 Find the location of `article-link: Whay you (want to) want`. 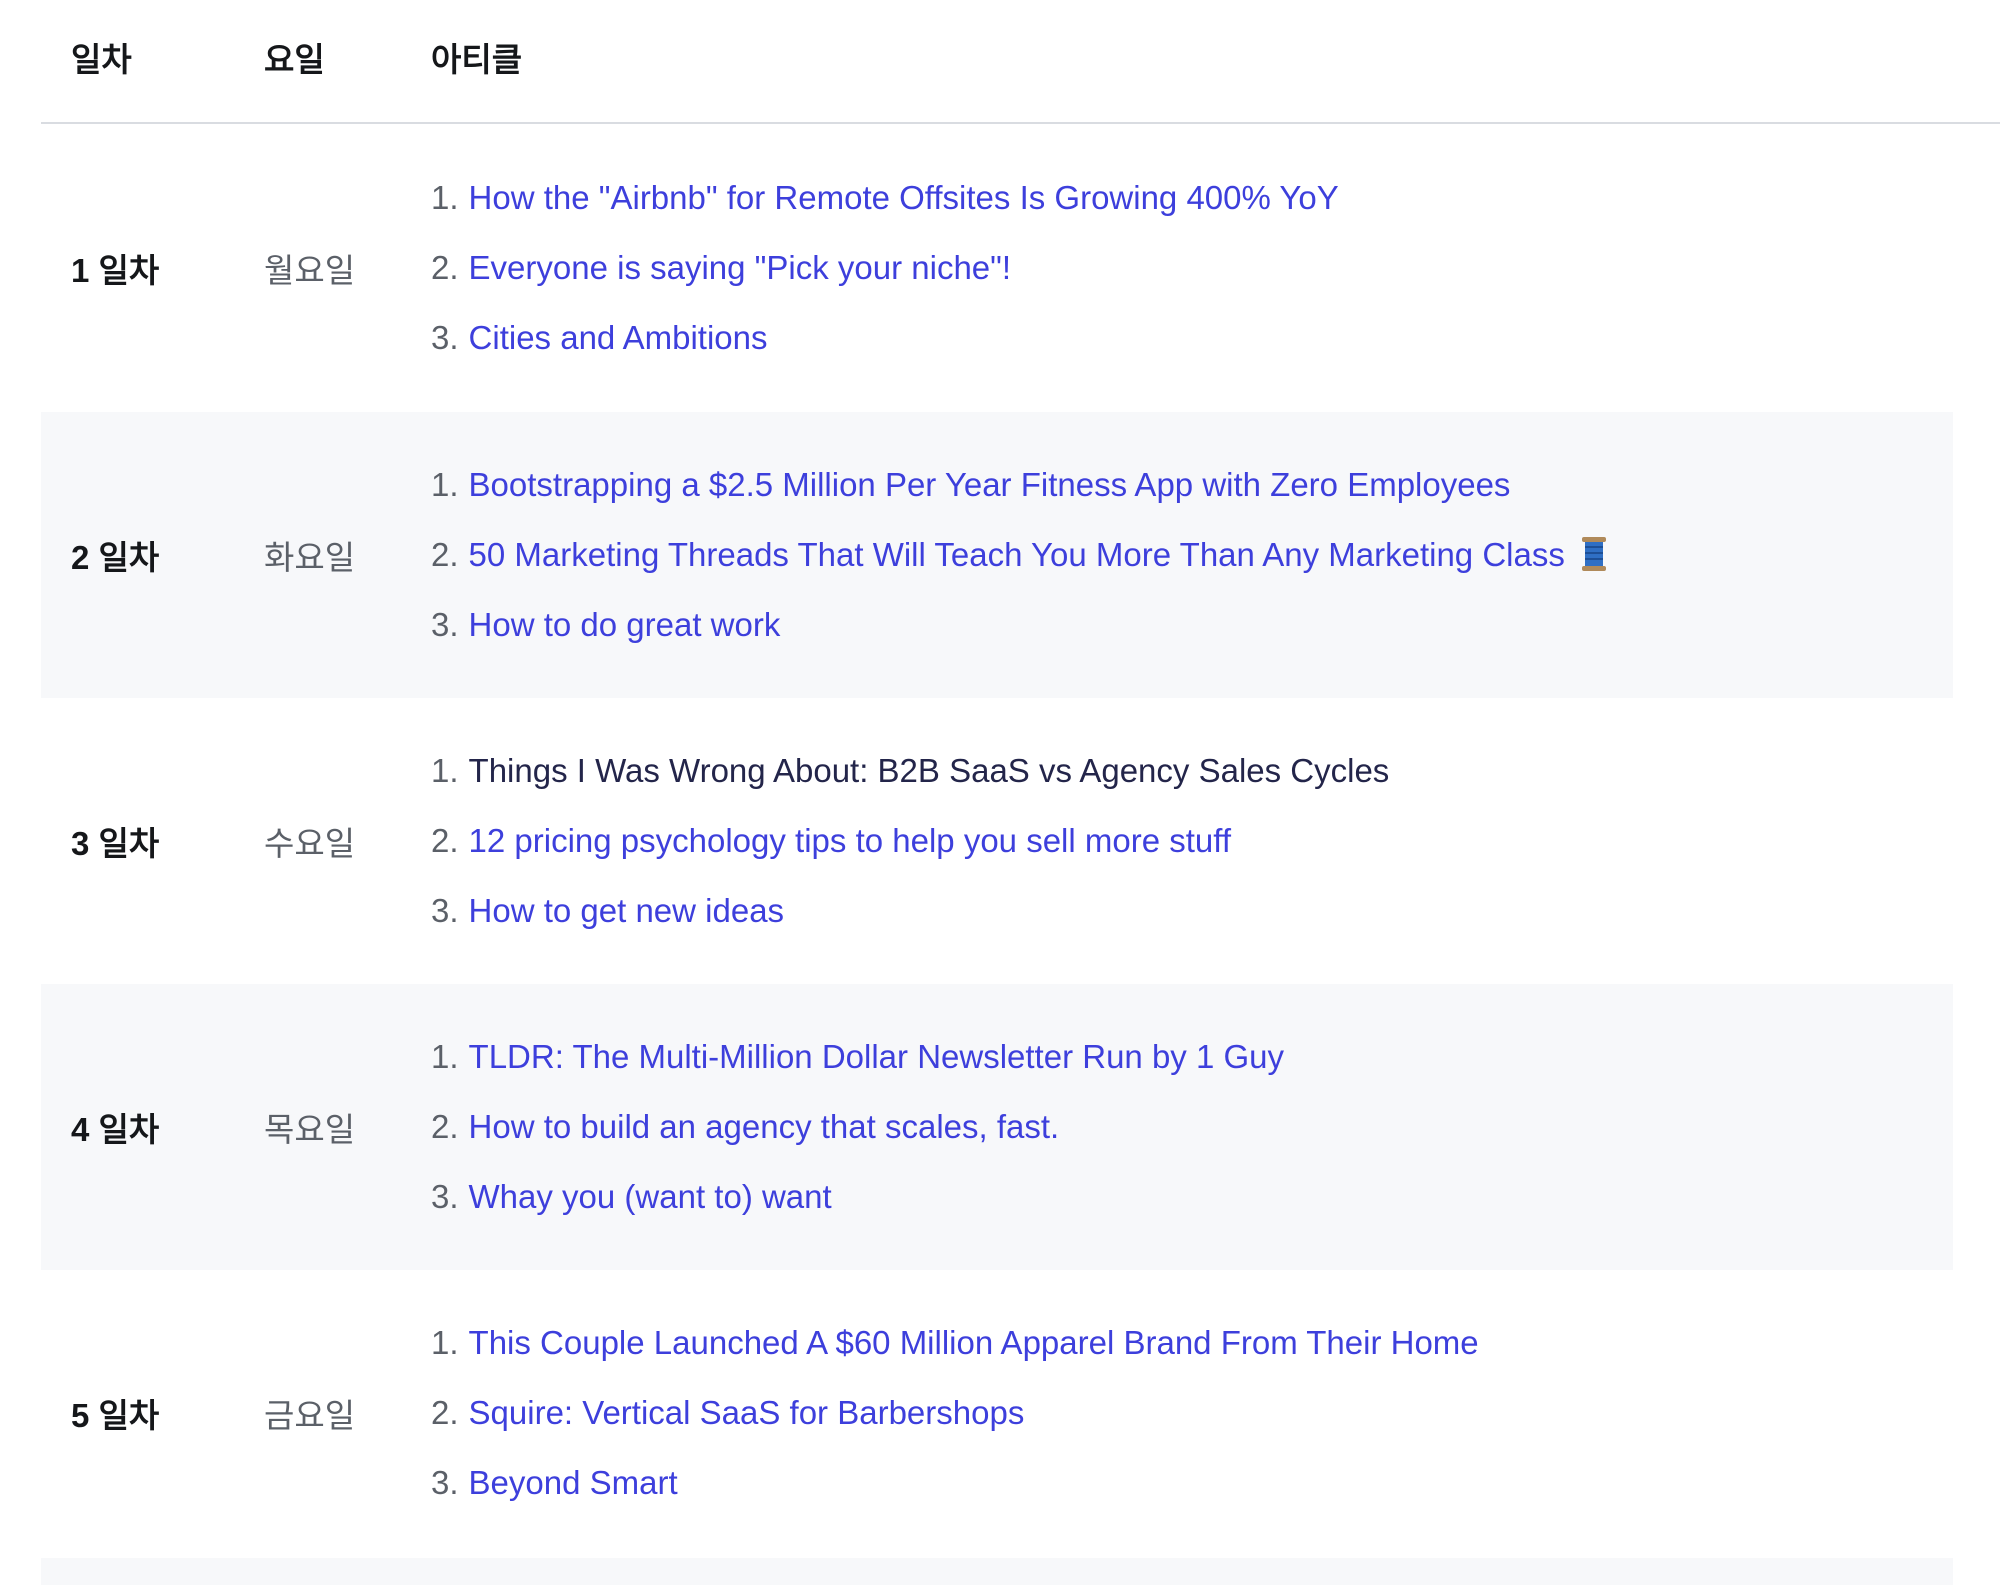

article-link: Whay you (want to) want is located at coordinates (650, 1196).